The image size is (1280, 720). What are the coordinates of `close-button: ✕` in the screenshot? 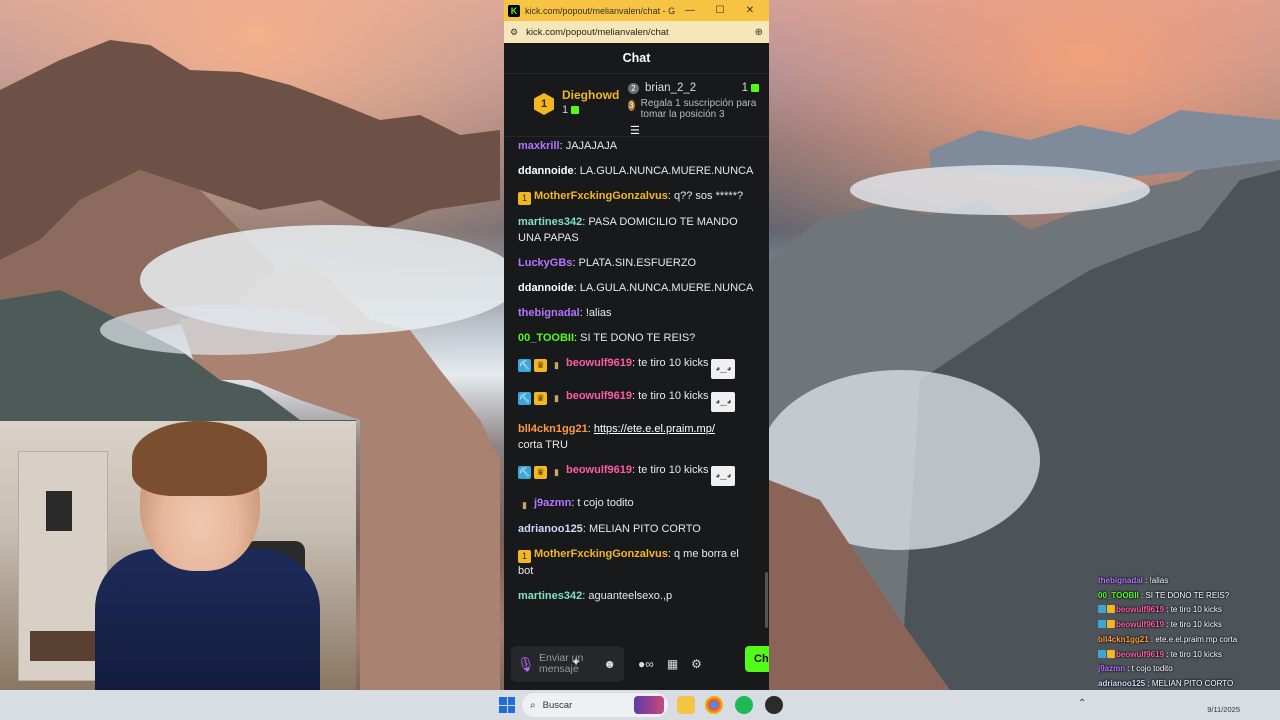 It's located at (750, 10).